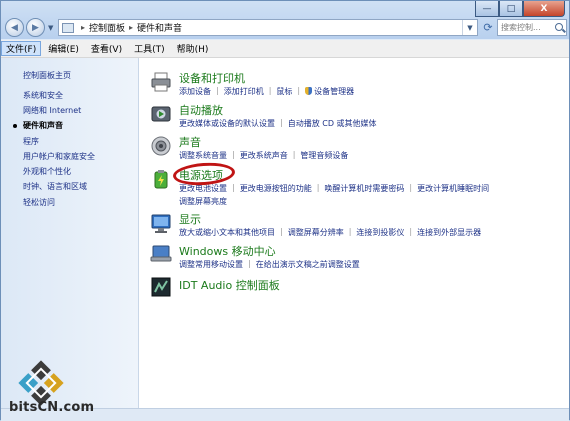 The image size is (570, 421). Describe the element at coordinates (43, 95) in the screenshot. I see `sidebar-item-system-security: 系统和安全` at that location.